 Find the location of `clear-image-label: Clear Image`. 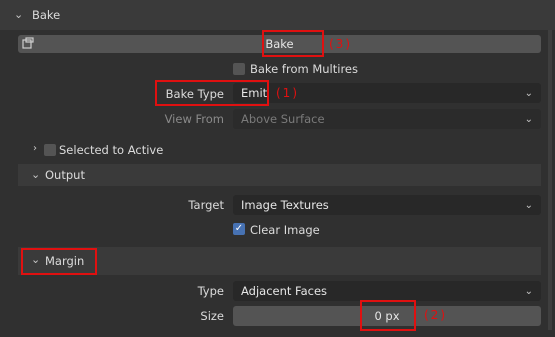

clear-image-label: Clear Image is located at coordinates (285, 230).